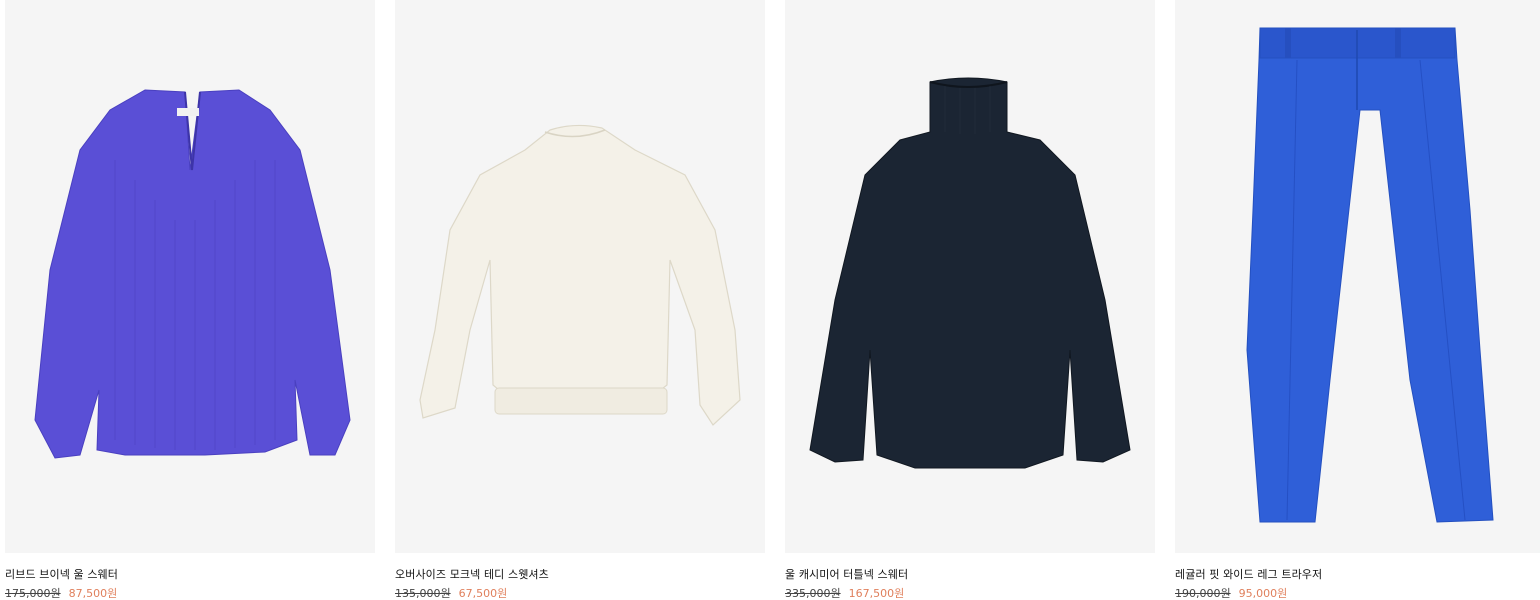  What do you see at coordinates (813, 593) in the screenshot?
I see `original-price: 335,000원` at bounding box center [813, 593].